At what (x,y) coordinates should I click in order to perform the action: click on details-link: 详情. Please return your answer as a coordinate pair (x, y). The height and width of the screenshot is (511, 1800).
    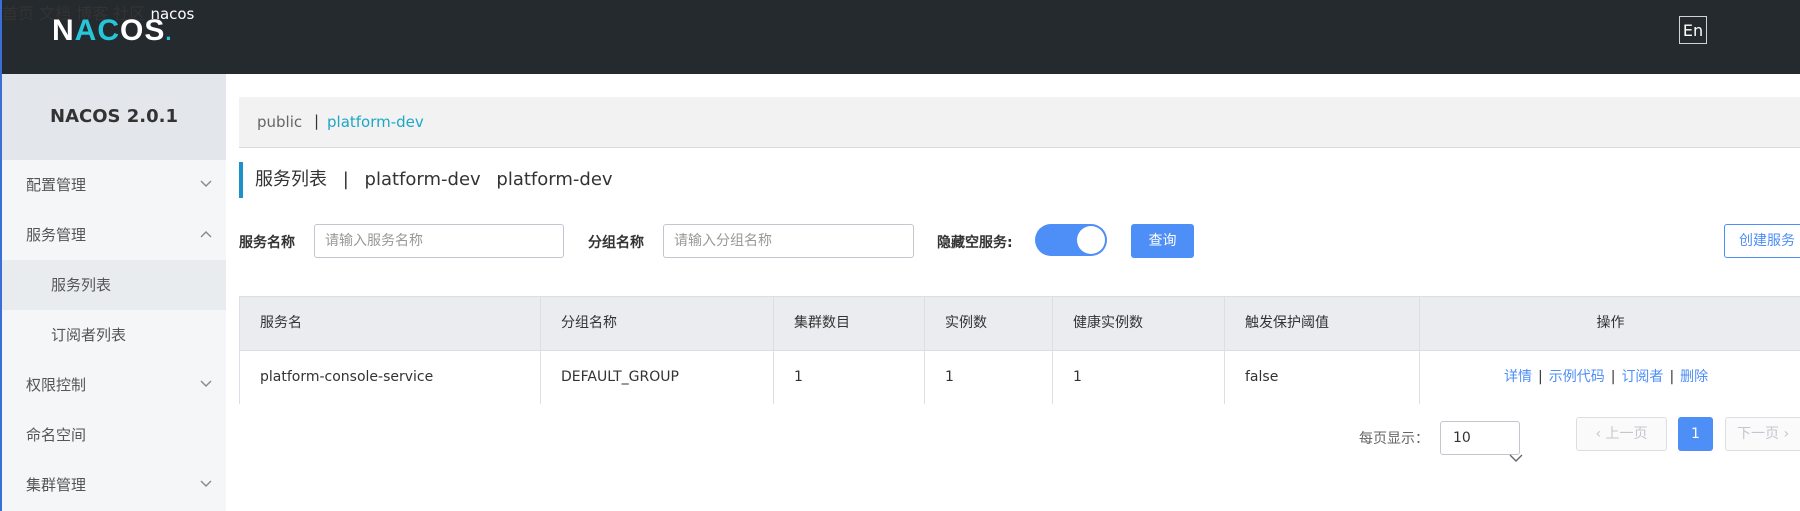
    Looking at the image, I should click on (1518, 377).